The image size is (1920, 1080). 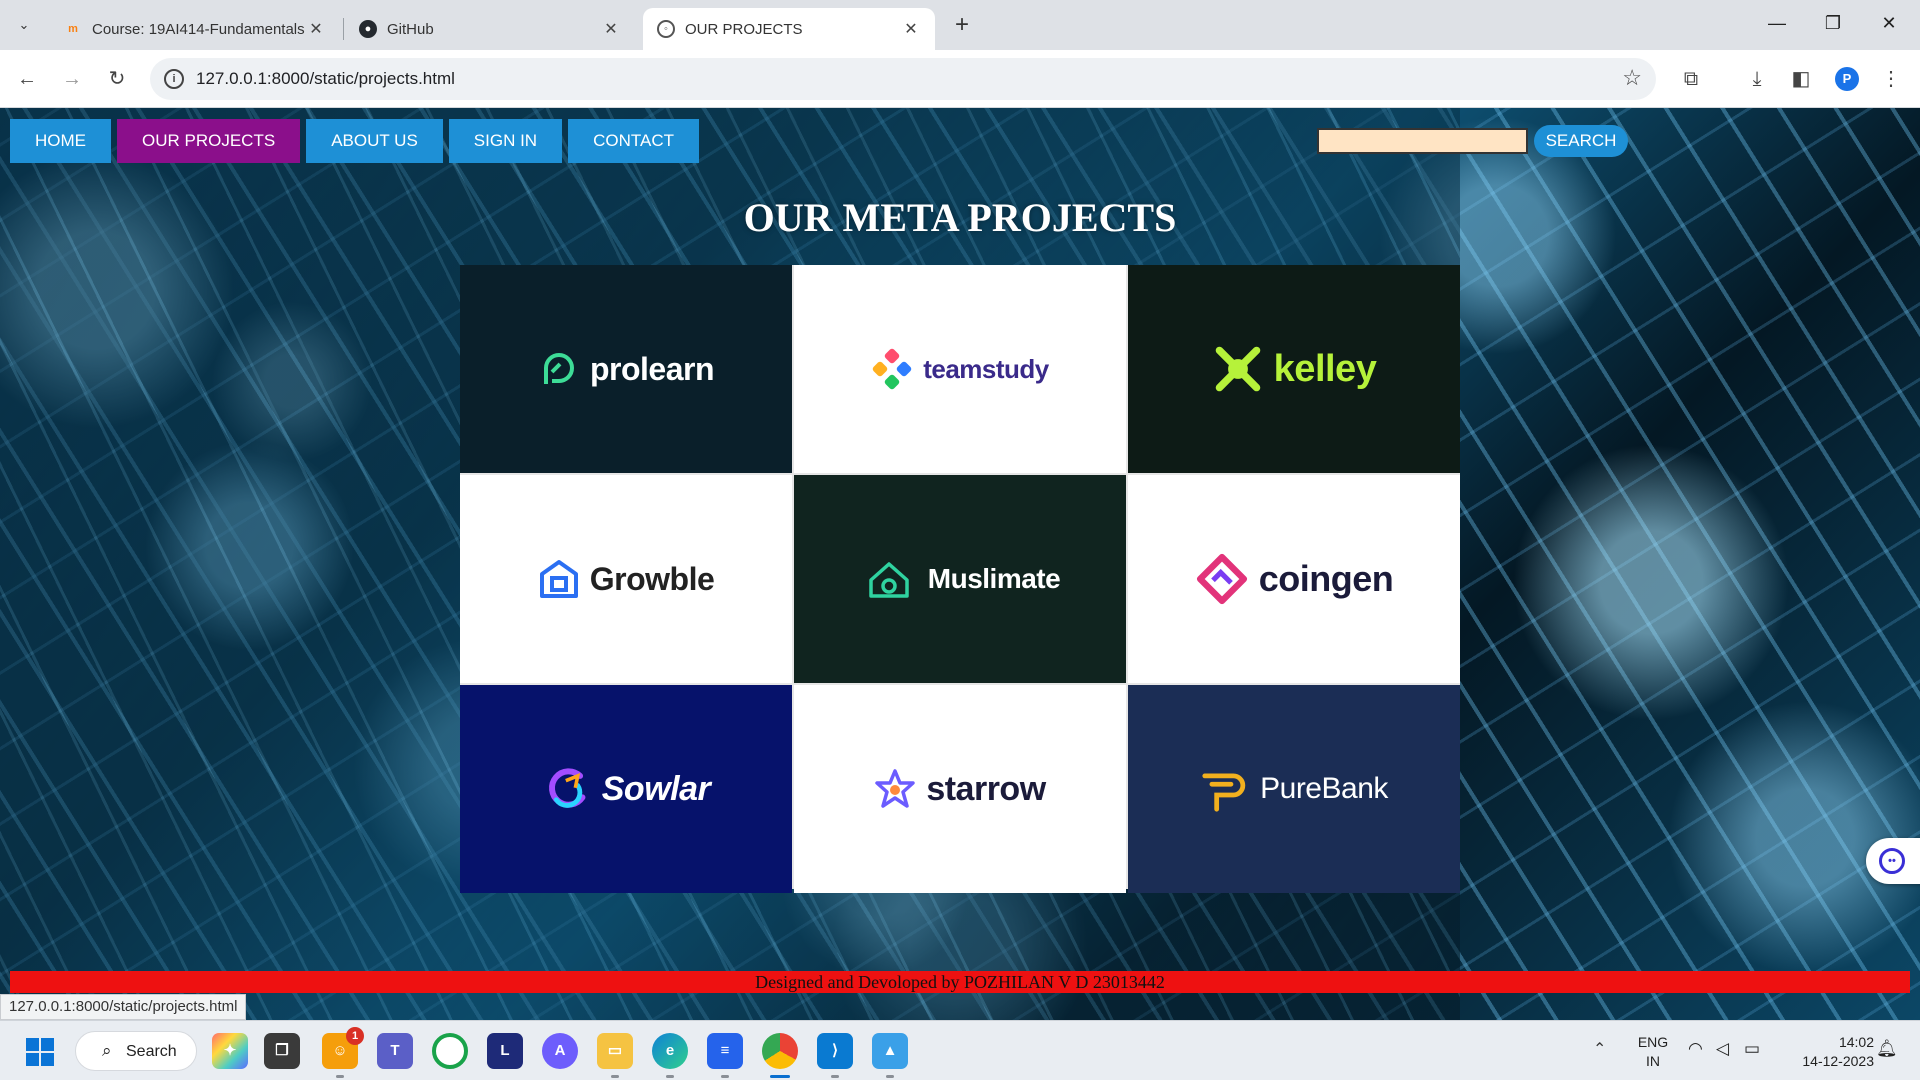 What do you see at coordinates (505, 1051) in the screenshot?
I see `l-app-icon: L` at bounding box center [505, 1051].